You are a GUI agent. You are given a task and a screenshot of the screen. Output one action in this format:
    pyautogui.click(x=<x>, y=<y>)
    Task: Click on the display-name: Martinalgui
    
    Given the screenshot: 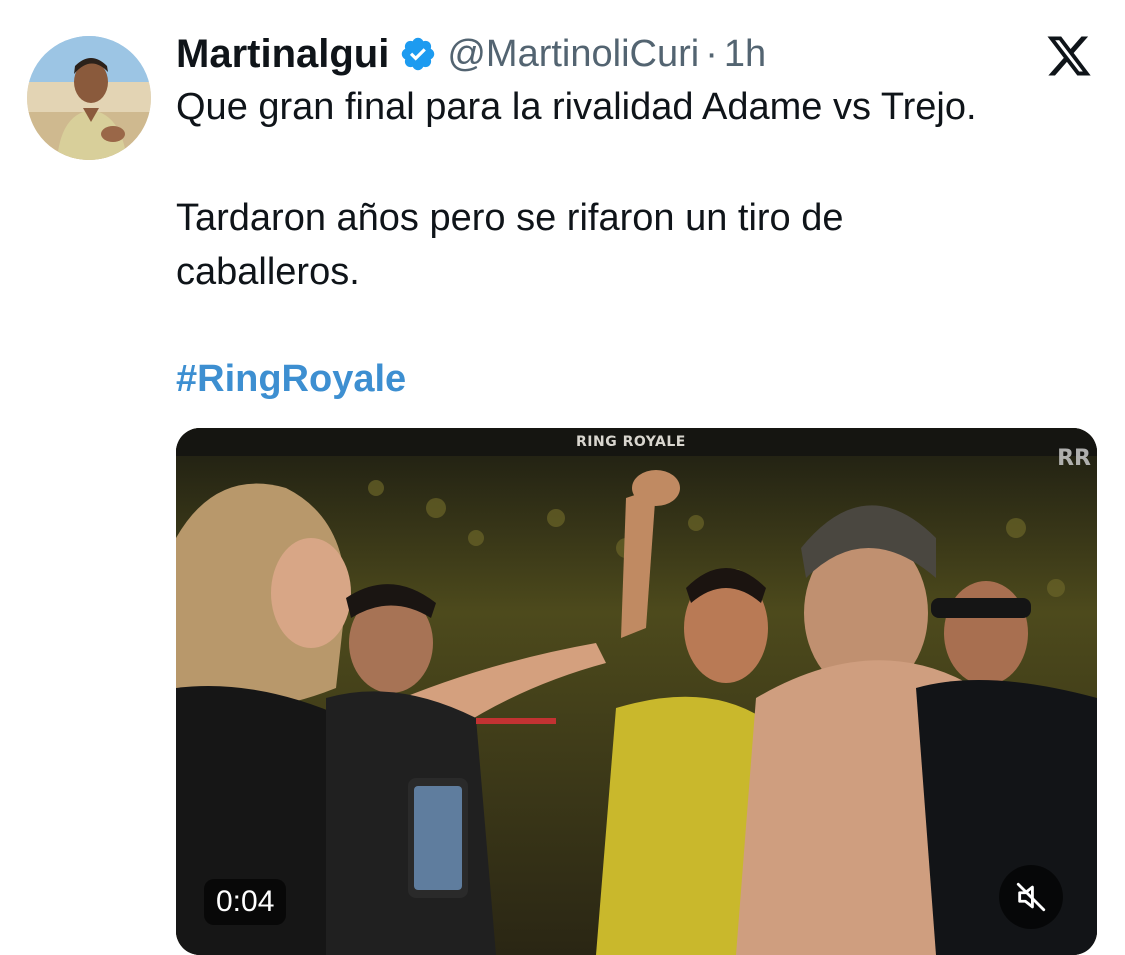 What is the action you would take?
    pyautogui.click(x=282, y=54)
    